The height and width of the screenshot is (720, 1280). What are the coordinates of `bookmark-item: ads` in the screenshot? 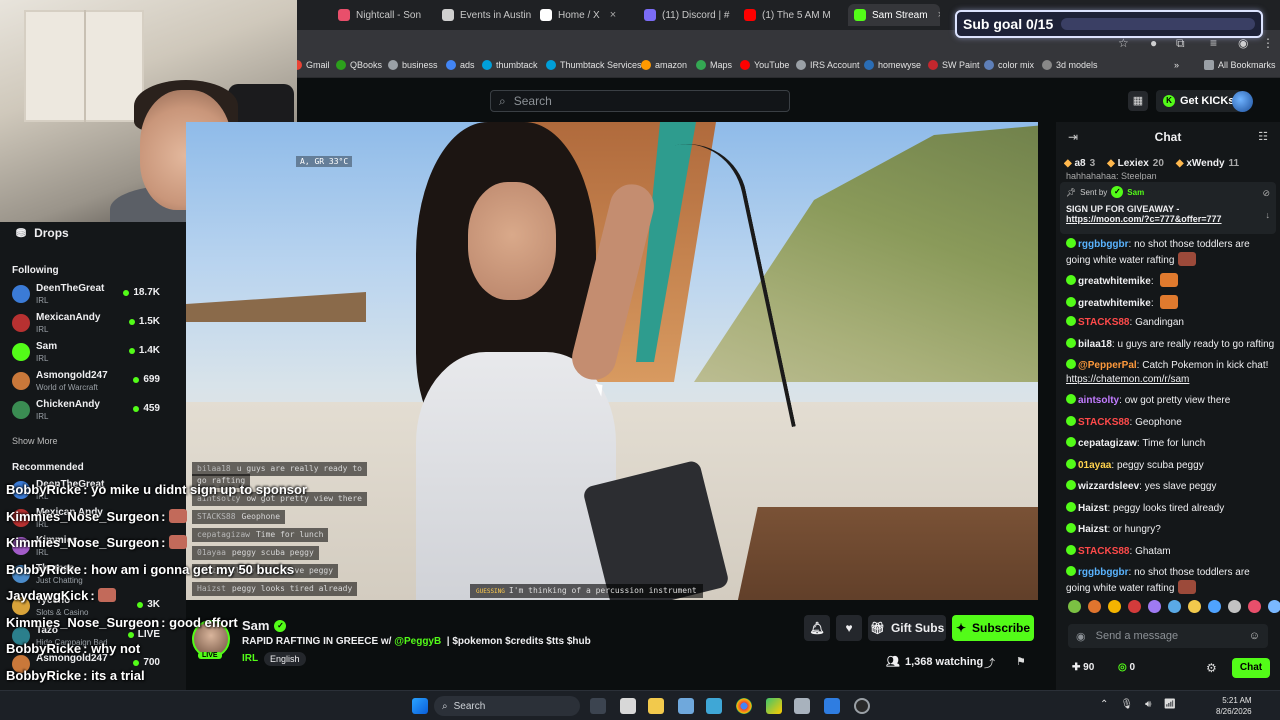 It's located at (460, 65).